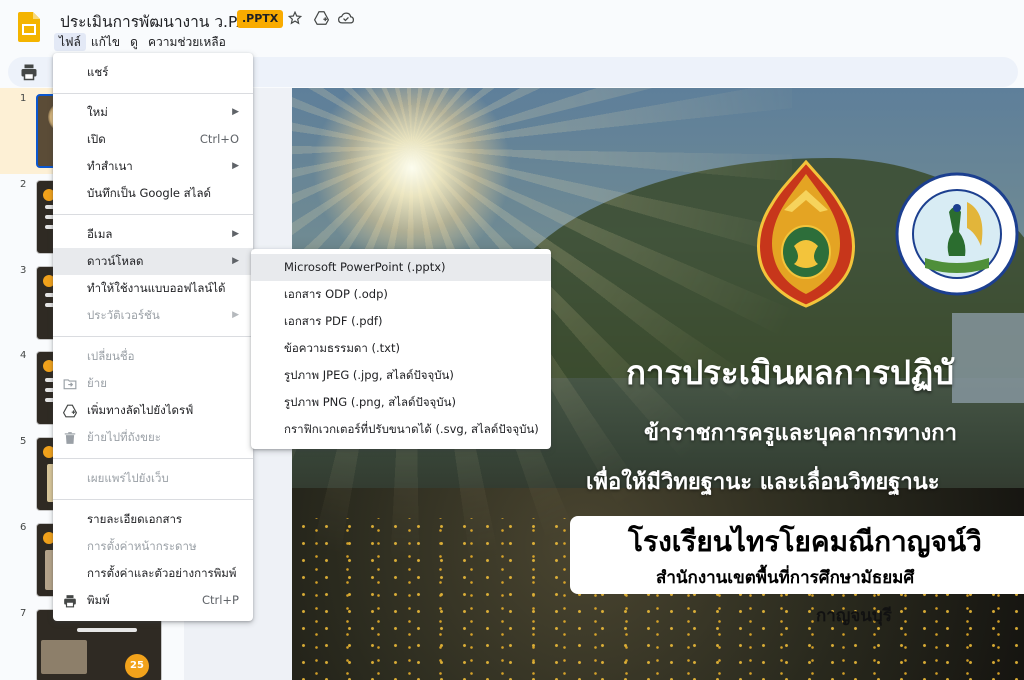  What do you see at coordinates (70, 411) in the screenshot?
I see `add-to-drive-icon` at bounding box center [70, 411].